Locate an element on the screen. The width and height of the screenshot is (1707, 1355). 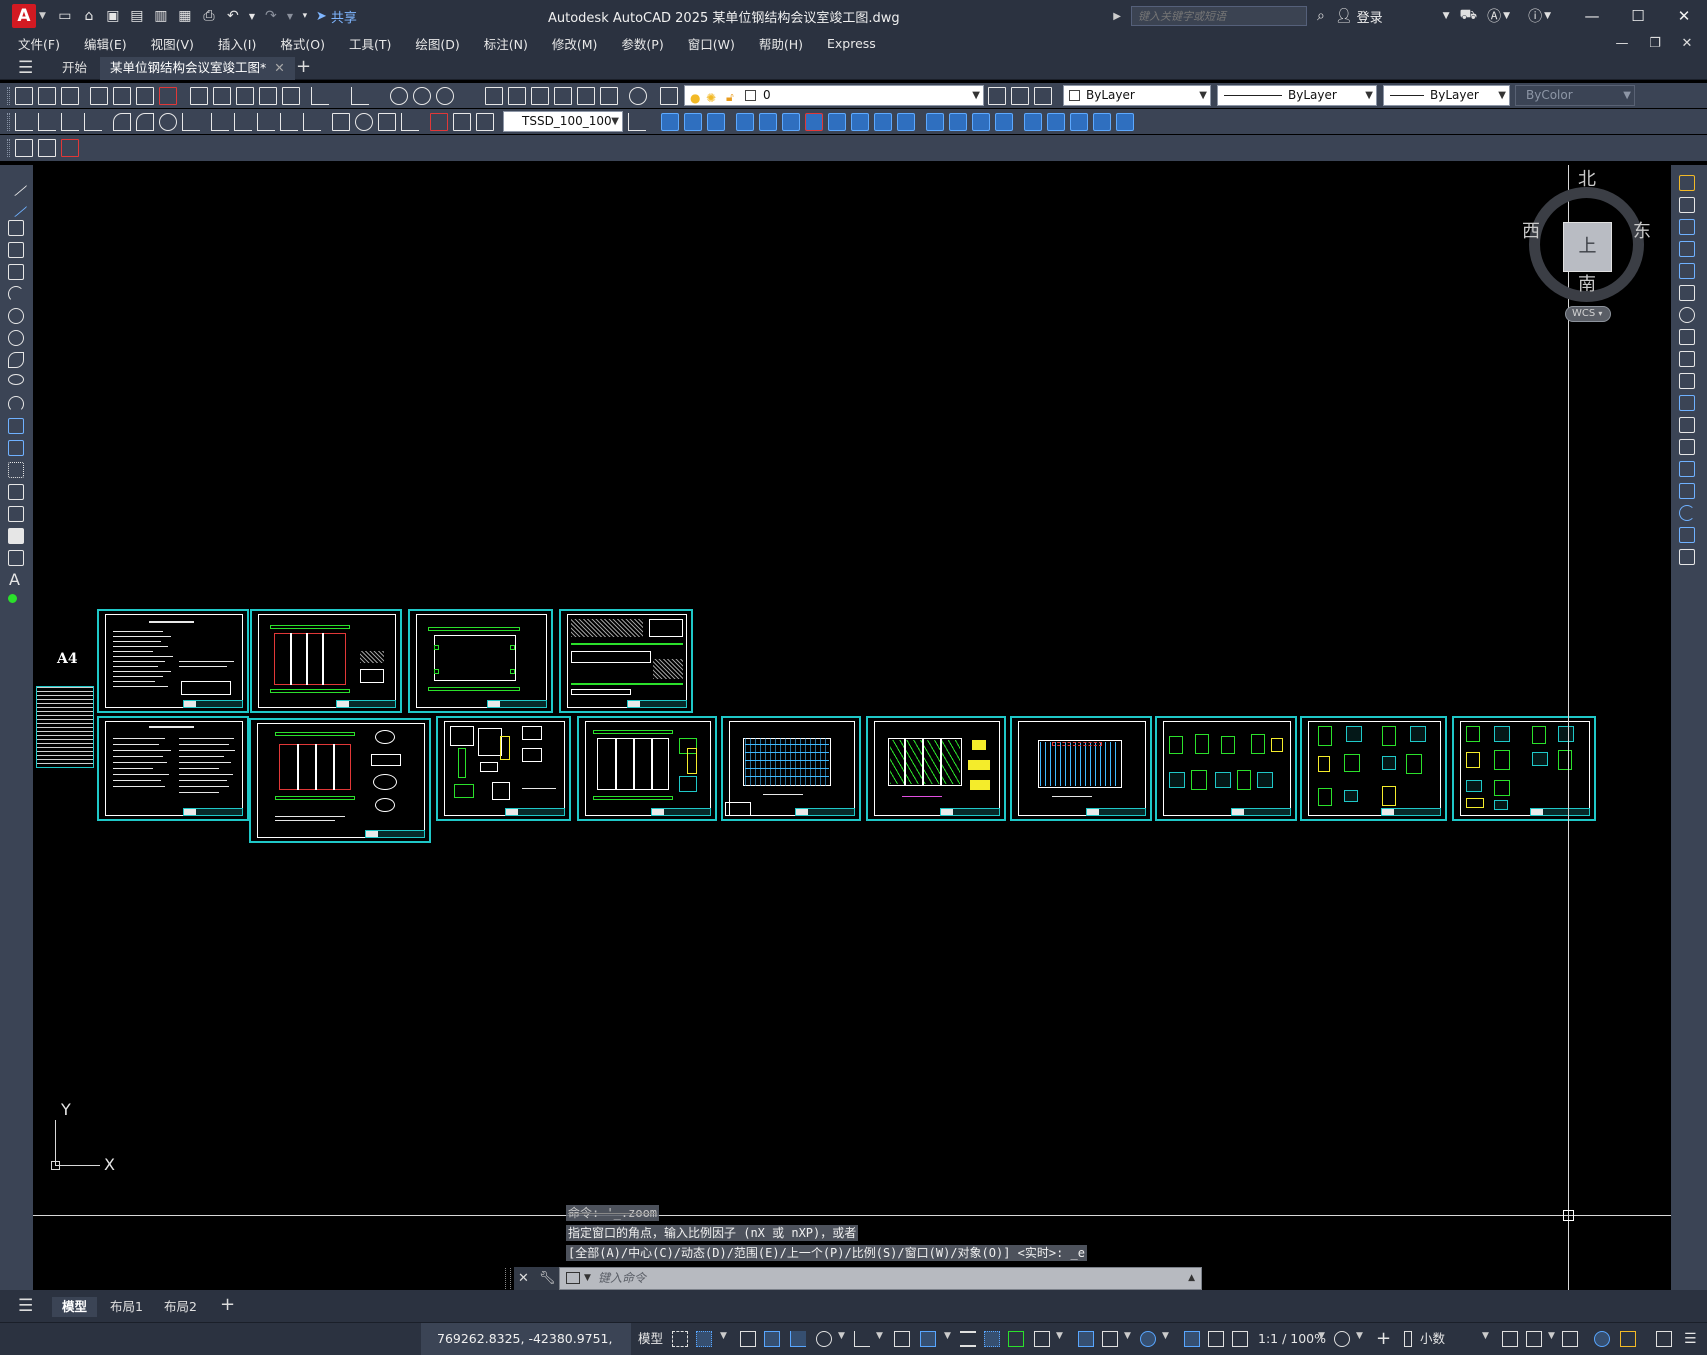
design-center-icon is located at coordinates (517, 96).